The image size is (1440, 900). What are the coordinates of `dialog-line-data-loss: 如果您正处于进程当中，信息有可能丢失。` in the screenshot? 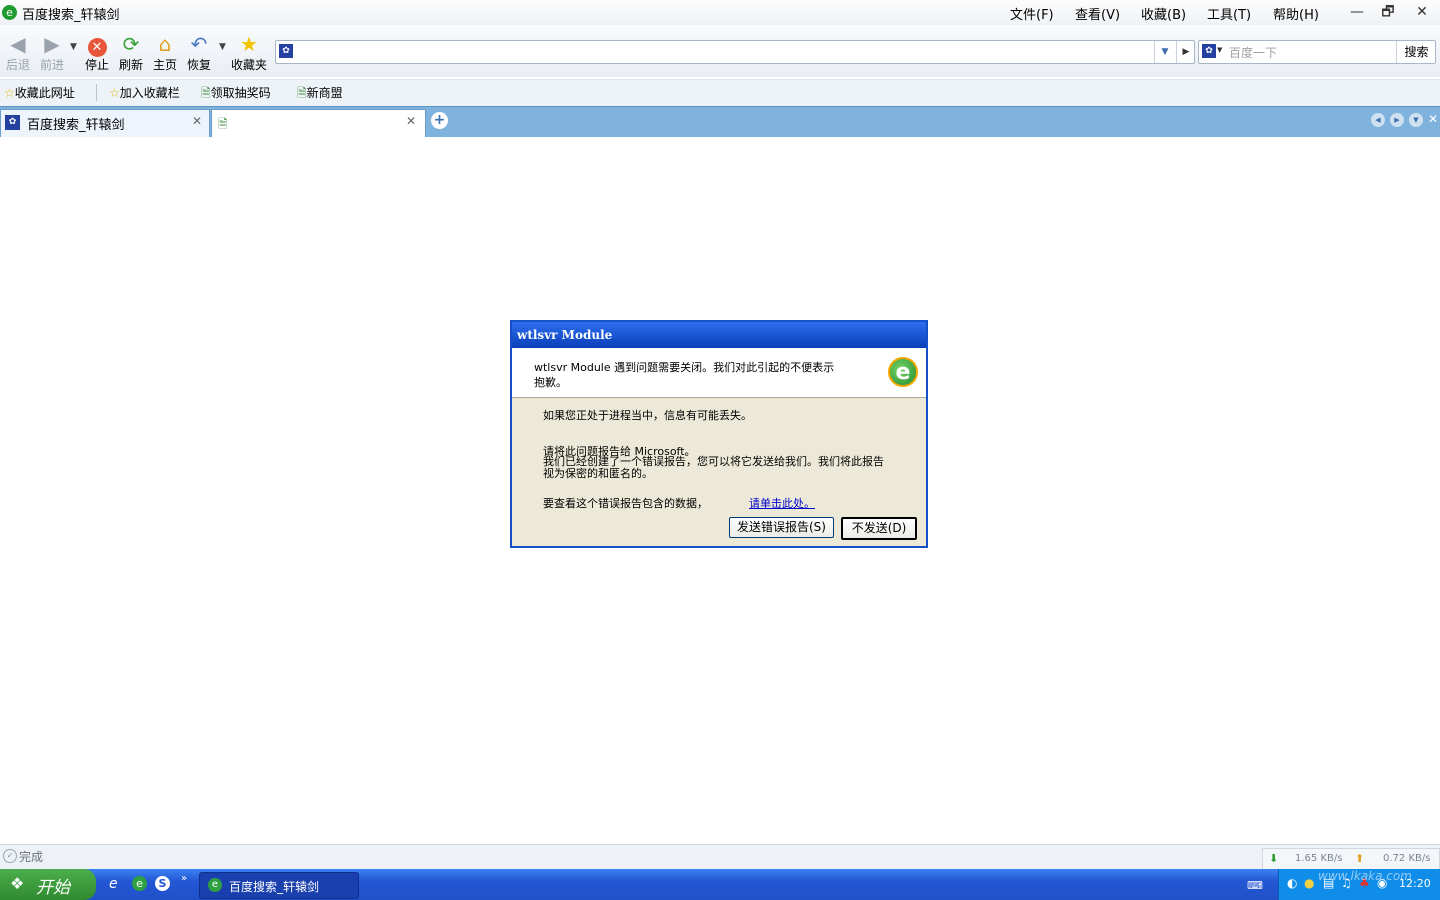 It's located at (647, 415).